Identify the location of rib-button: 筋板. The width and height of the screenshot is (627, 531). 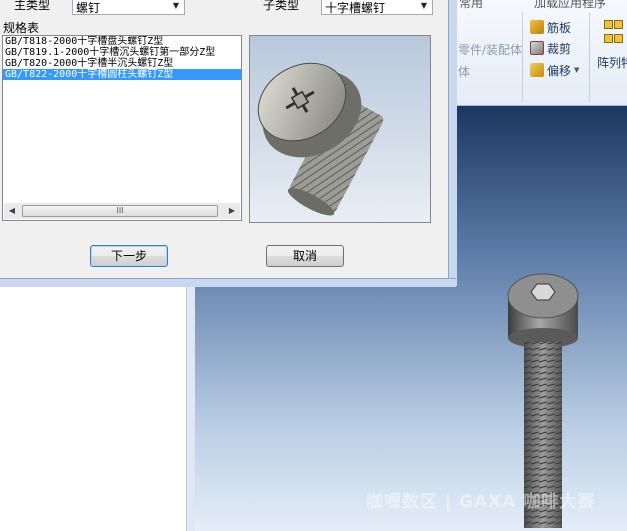
(550, 27).